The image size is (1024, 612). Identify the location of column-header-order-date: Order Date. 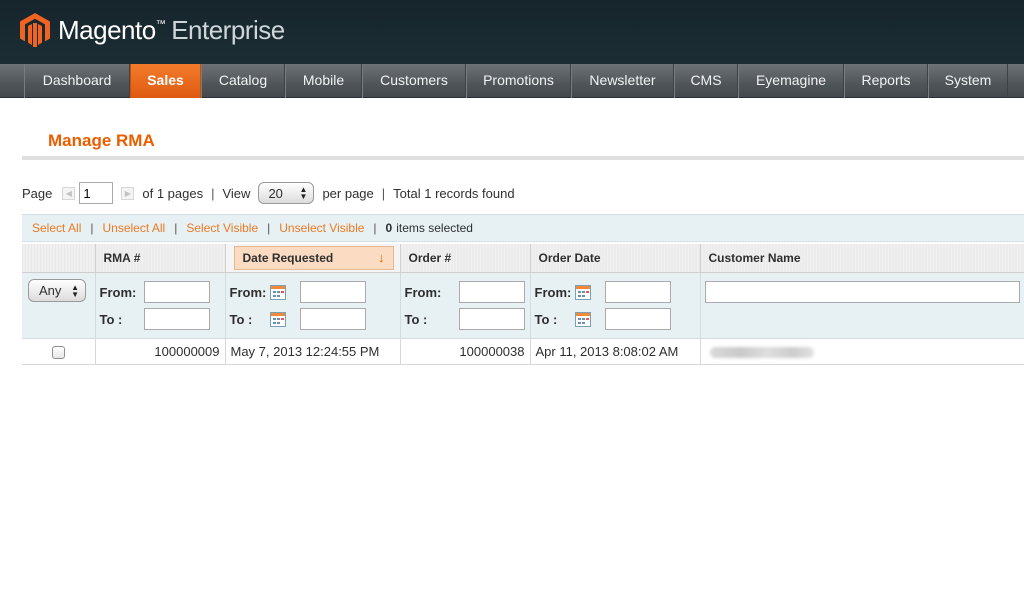
(615, 258).